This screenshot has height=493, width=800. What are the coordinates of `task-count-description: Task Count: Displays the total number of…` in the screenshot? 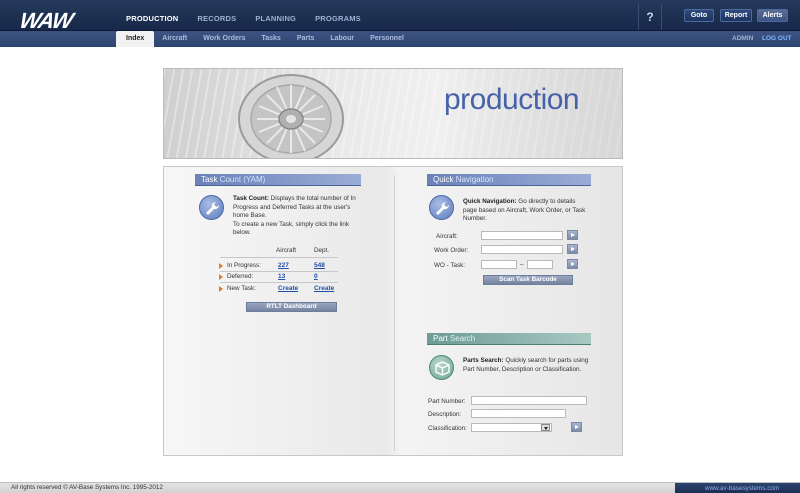 It's located at (298, 216).